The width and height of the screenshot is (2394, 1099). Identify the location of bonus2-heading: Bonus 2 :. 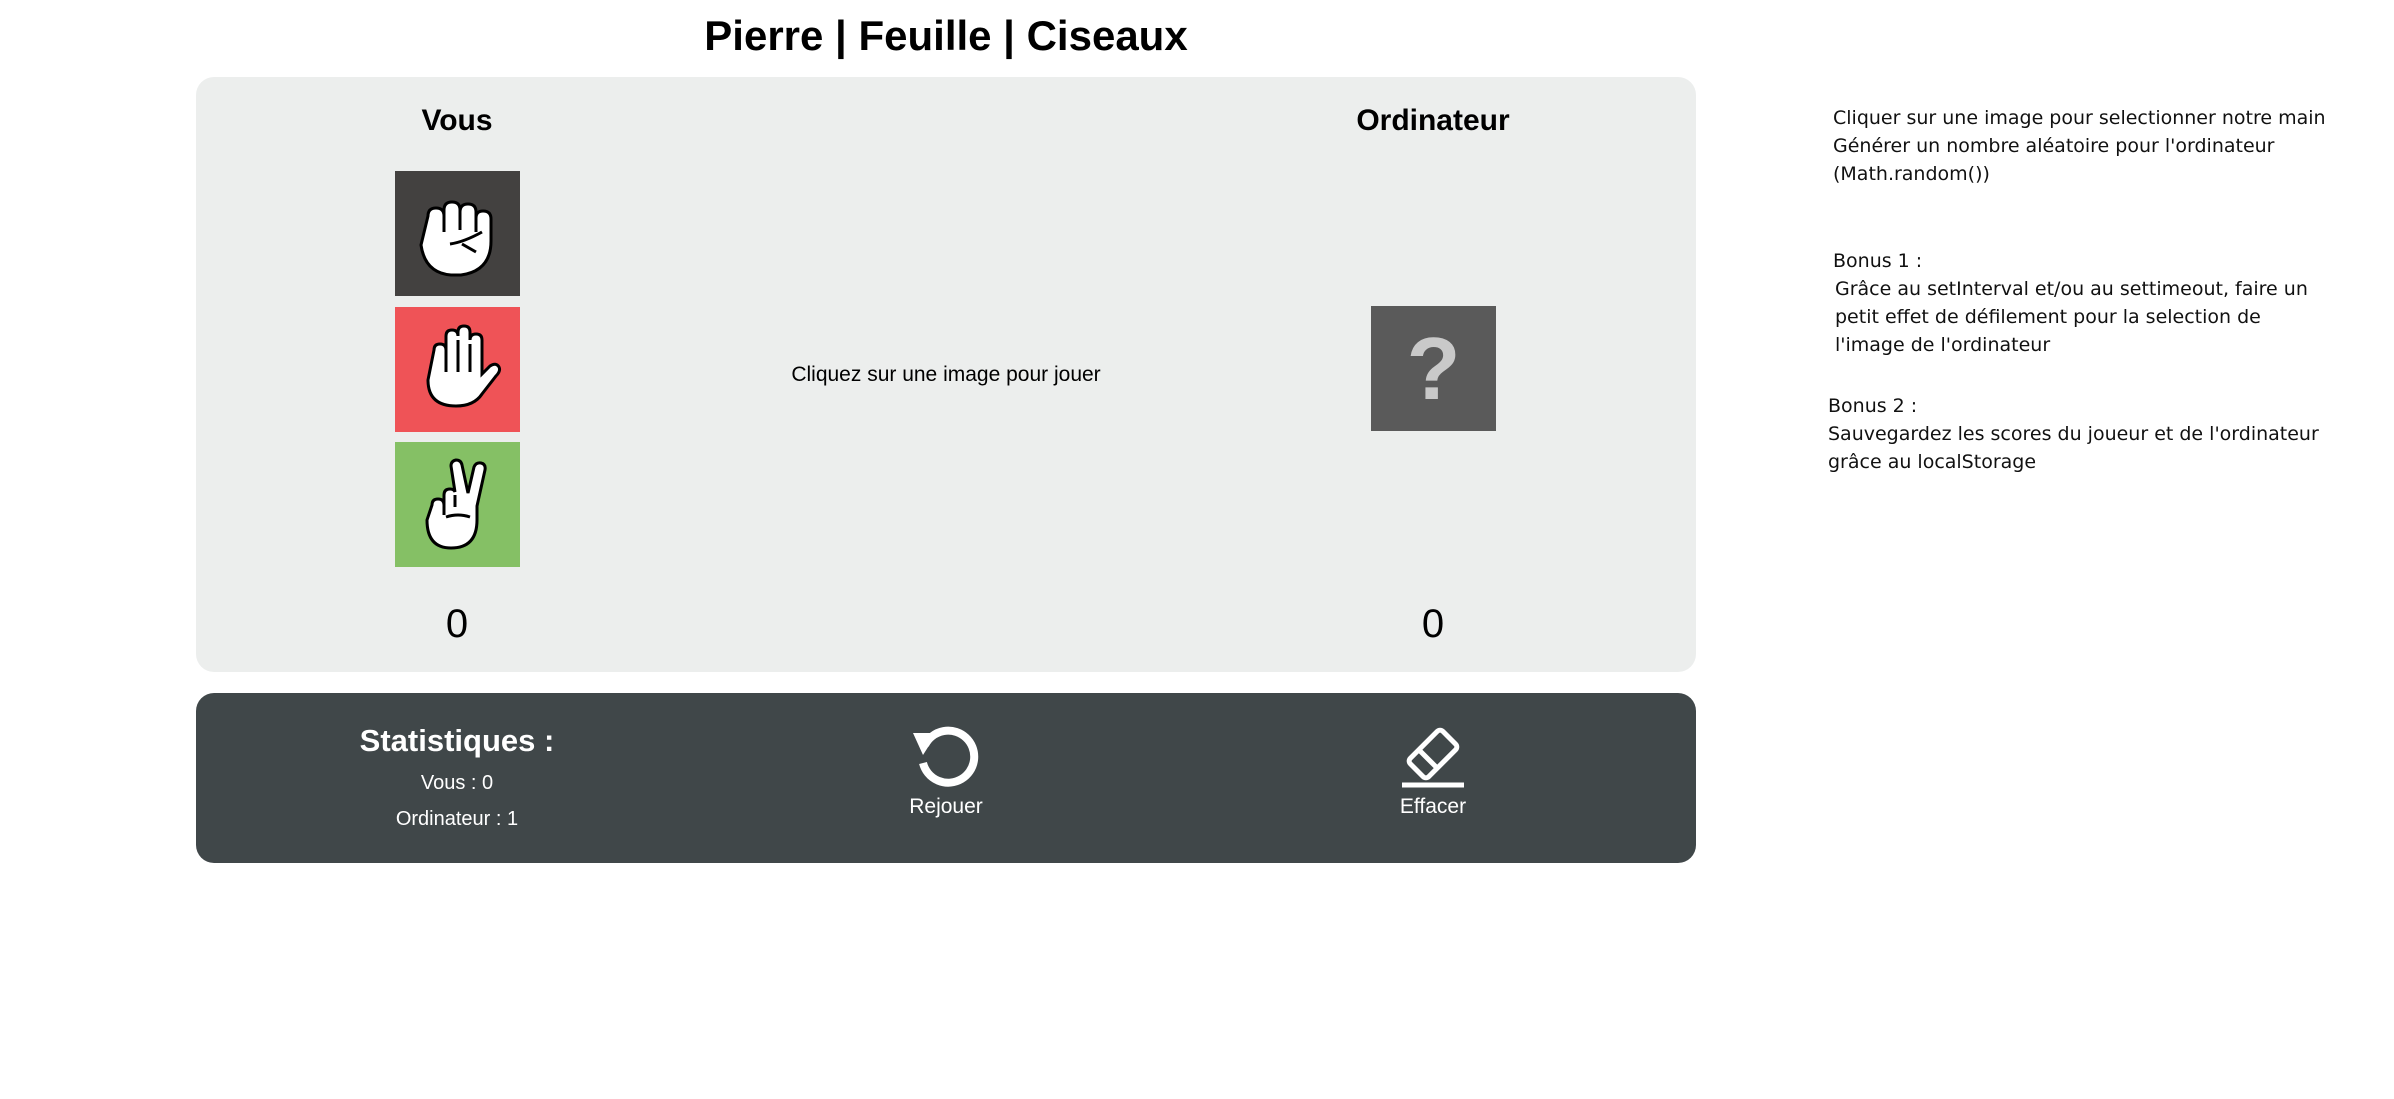
(1873, 406).